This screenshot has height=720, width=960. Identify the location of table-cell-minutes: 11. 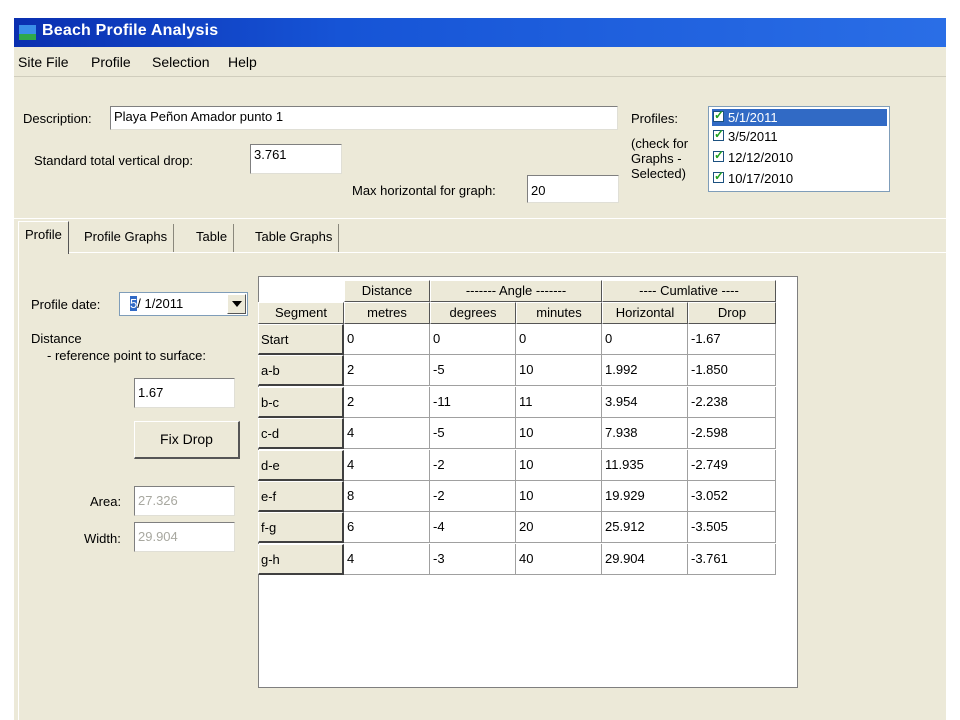
(559, 402).